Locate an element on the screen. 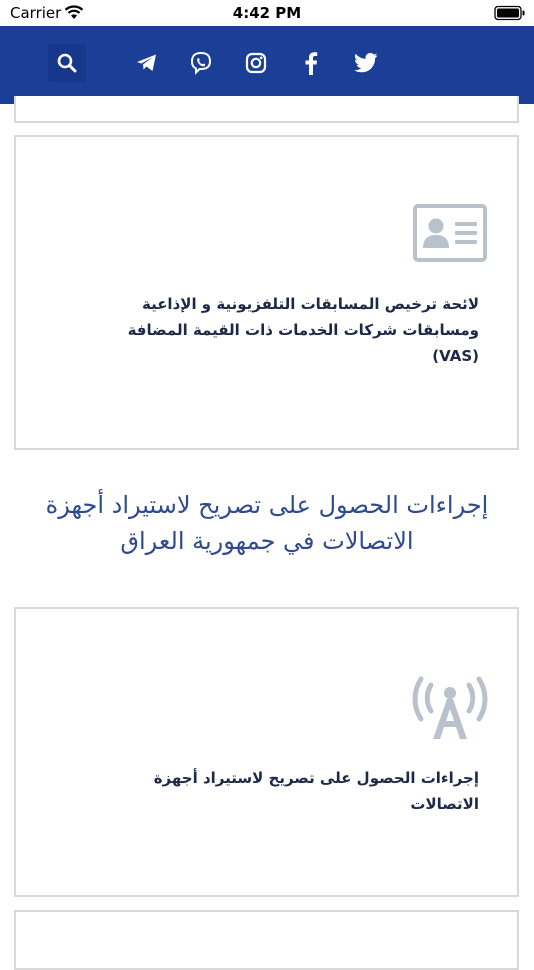  facebook-button is located at coordinates (311, 63).